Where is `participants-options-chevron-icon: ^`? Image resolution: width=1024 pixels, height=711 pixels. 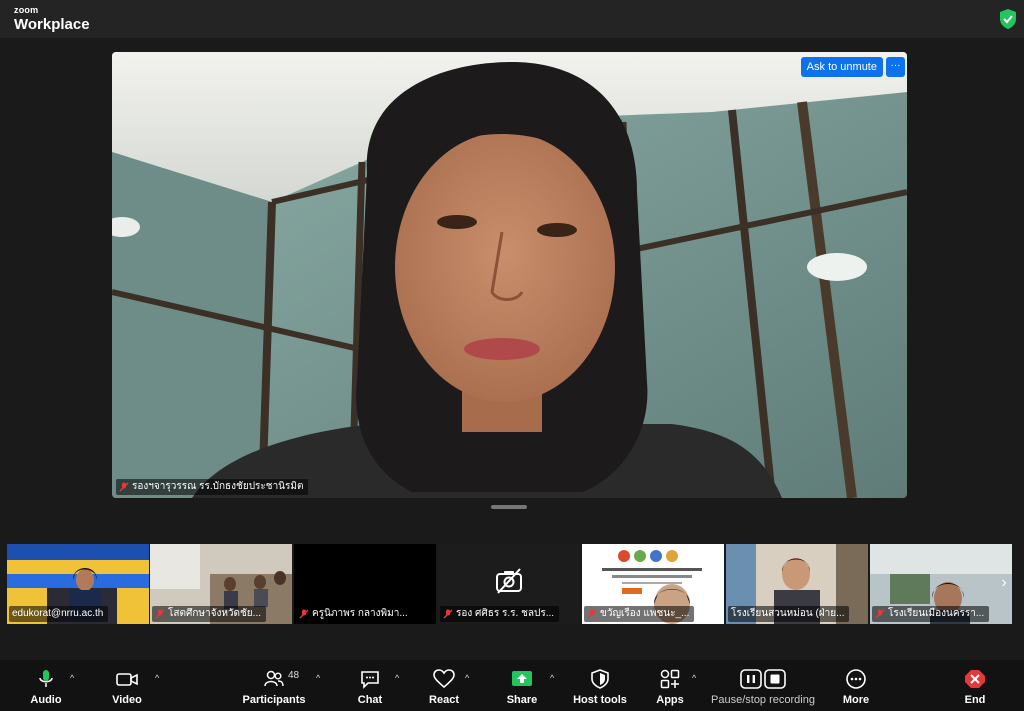 participants-options-chevron-icon: ^ is located at coordinates (318, 678).